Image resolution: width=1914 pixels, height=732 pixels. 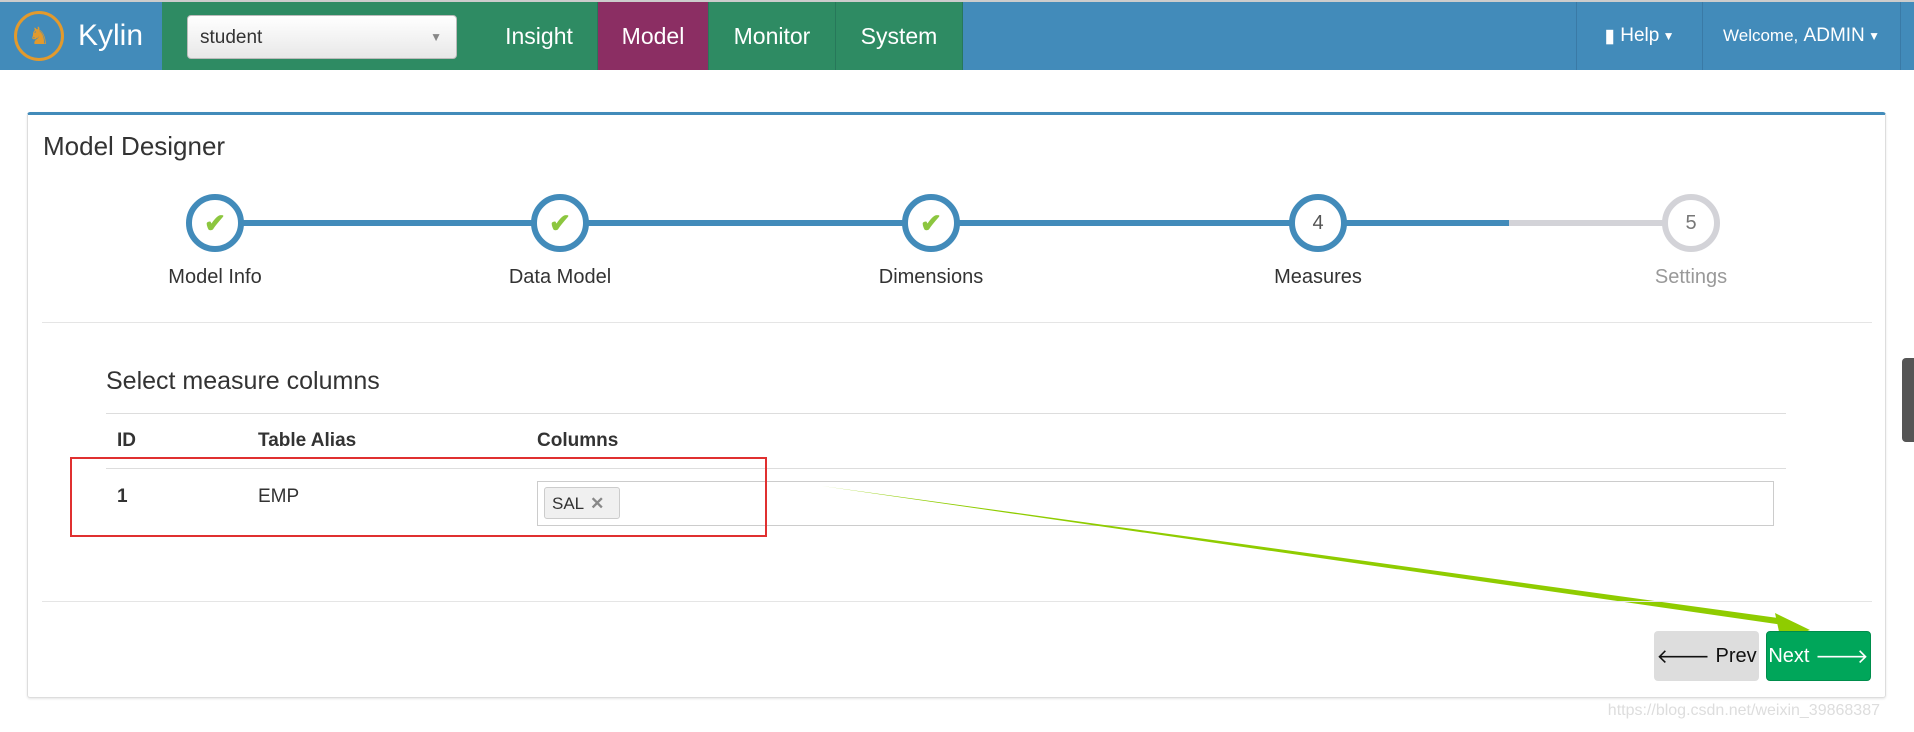 What do you see at coordinates (957, 601) in the screenshot?
I see `divider` at bounding box center [957, 601].